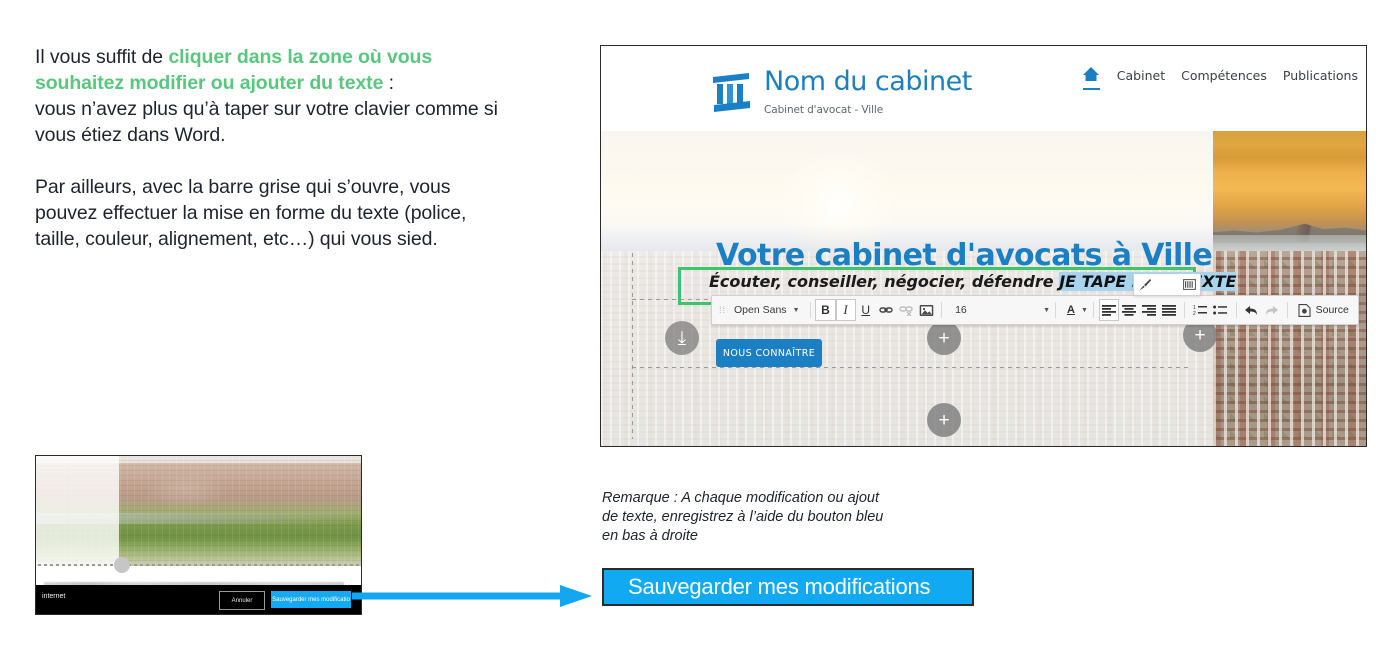 The image size is (1400, 650). I want to click on unlink-icon, so click(906, 310).